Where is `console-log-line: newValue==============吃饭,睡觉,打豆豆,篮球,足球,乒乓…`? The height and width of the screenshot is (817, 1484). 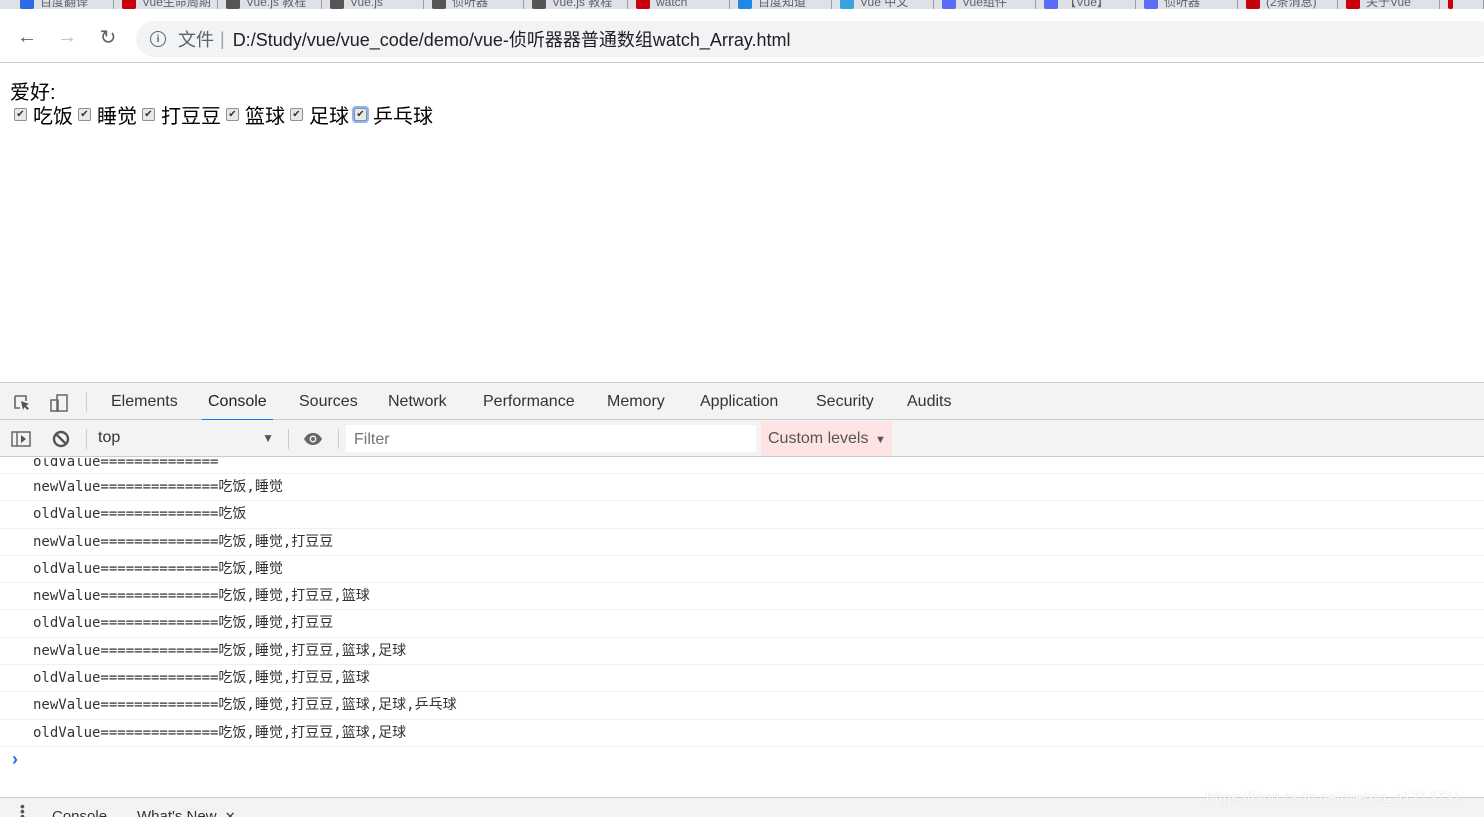
console-log-line: newValue==============吃饭,睡觉,打豆豆,篮球,足球,乒乓… is located at coordinates (742, 706).